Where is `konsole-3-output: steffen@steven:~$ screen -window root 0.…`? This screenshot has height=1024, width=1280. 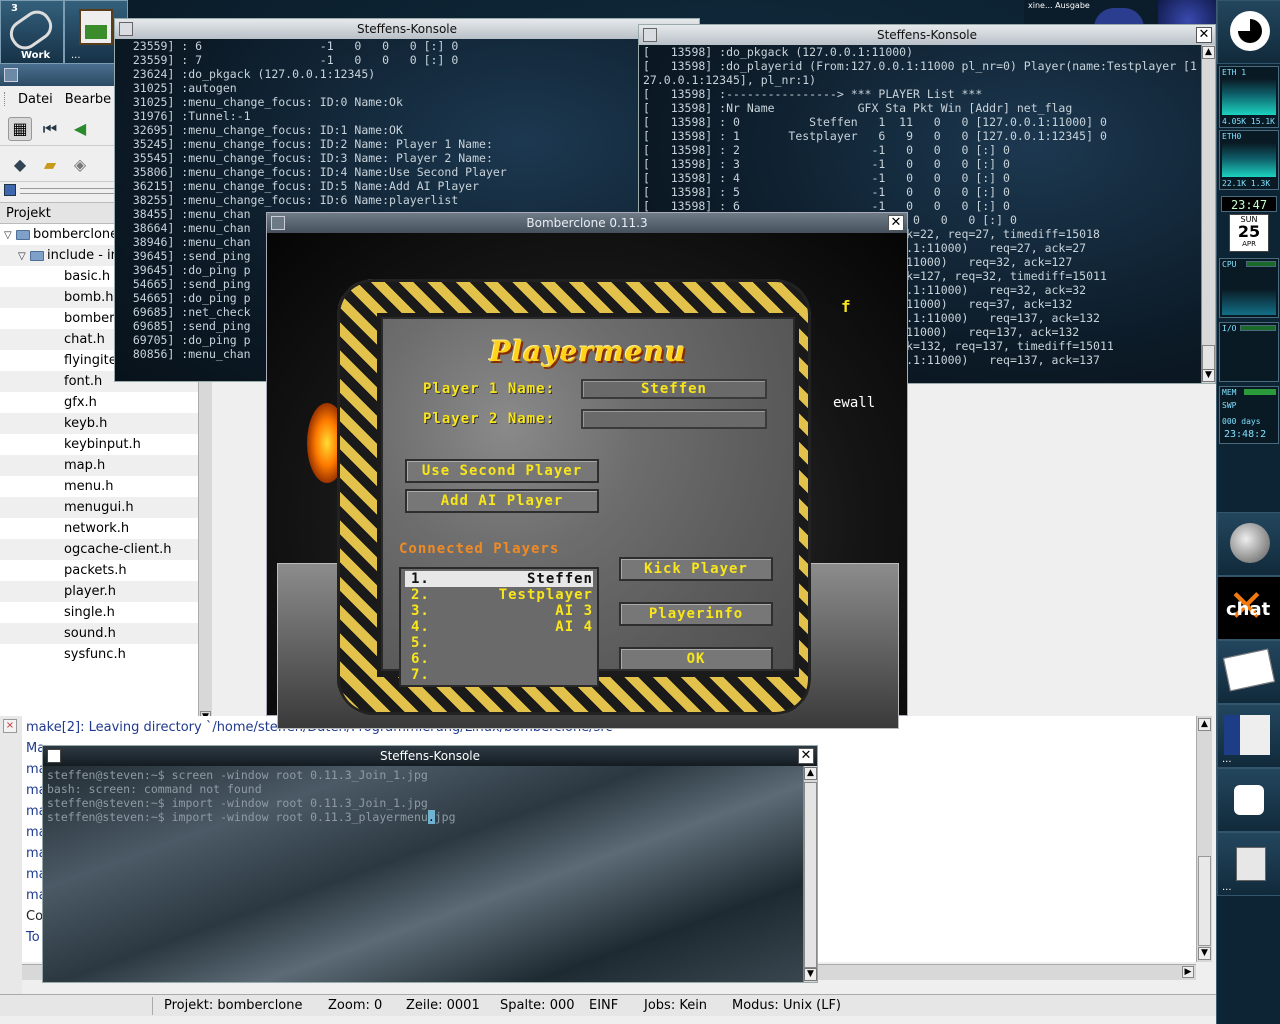 konsole-3-output: steffen@steven:~$ screen -window root 0.… is located at coordinates (423, 874).